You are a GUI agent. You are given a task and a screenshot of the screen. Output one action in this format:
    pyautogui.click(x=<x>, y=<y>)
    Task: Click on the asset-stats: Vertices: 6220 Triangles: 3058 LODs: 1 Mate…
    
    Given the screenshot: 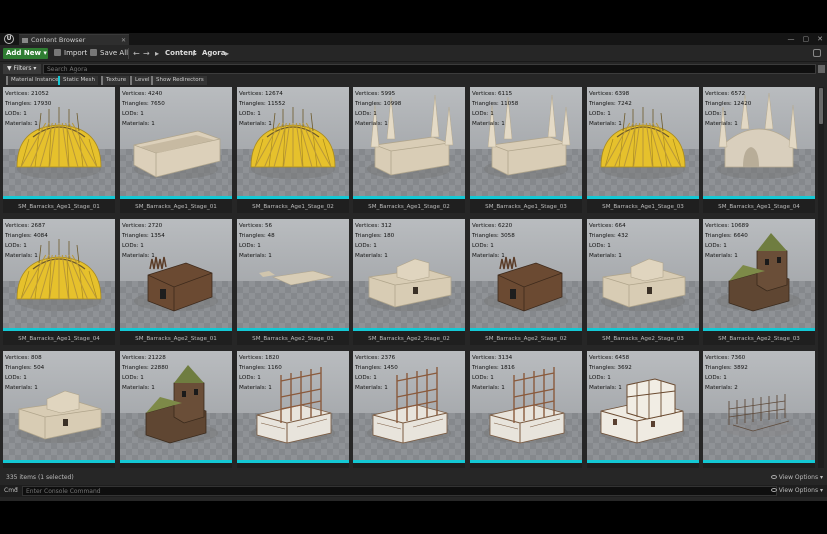 What is the action you would take?
    pyautogui.click(x=493, y=241)
    